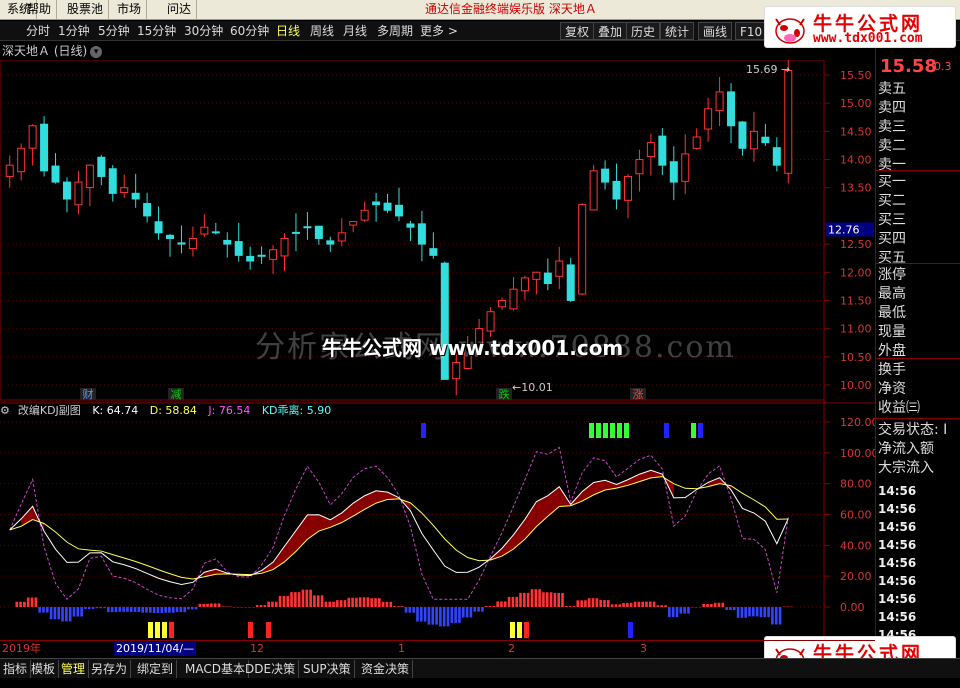  What do you see at coordinates (180, 9) in the screenshot?
I see `menu-item-4: 问达` at bounding box center [180, 9].